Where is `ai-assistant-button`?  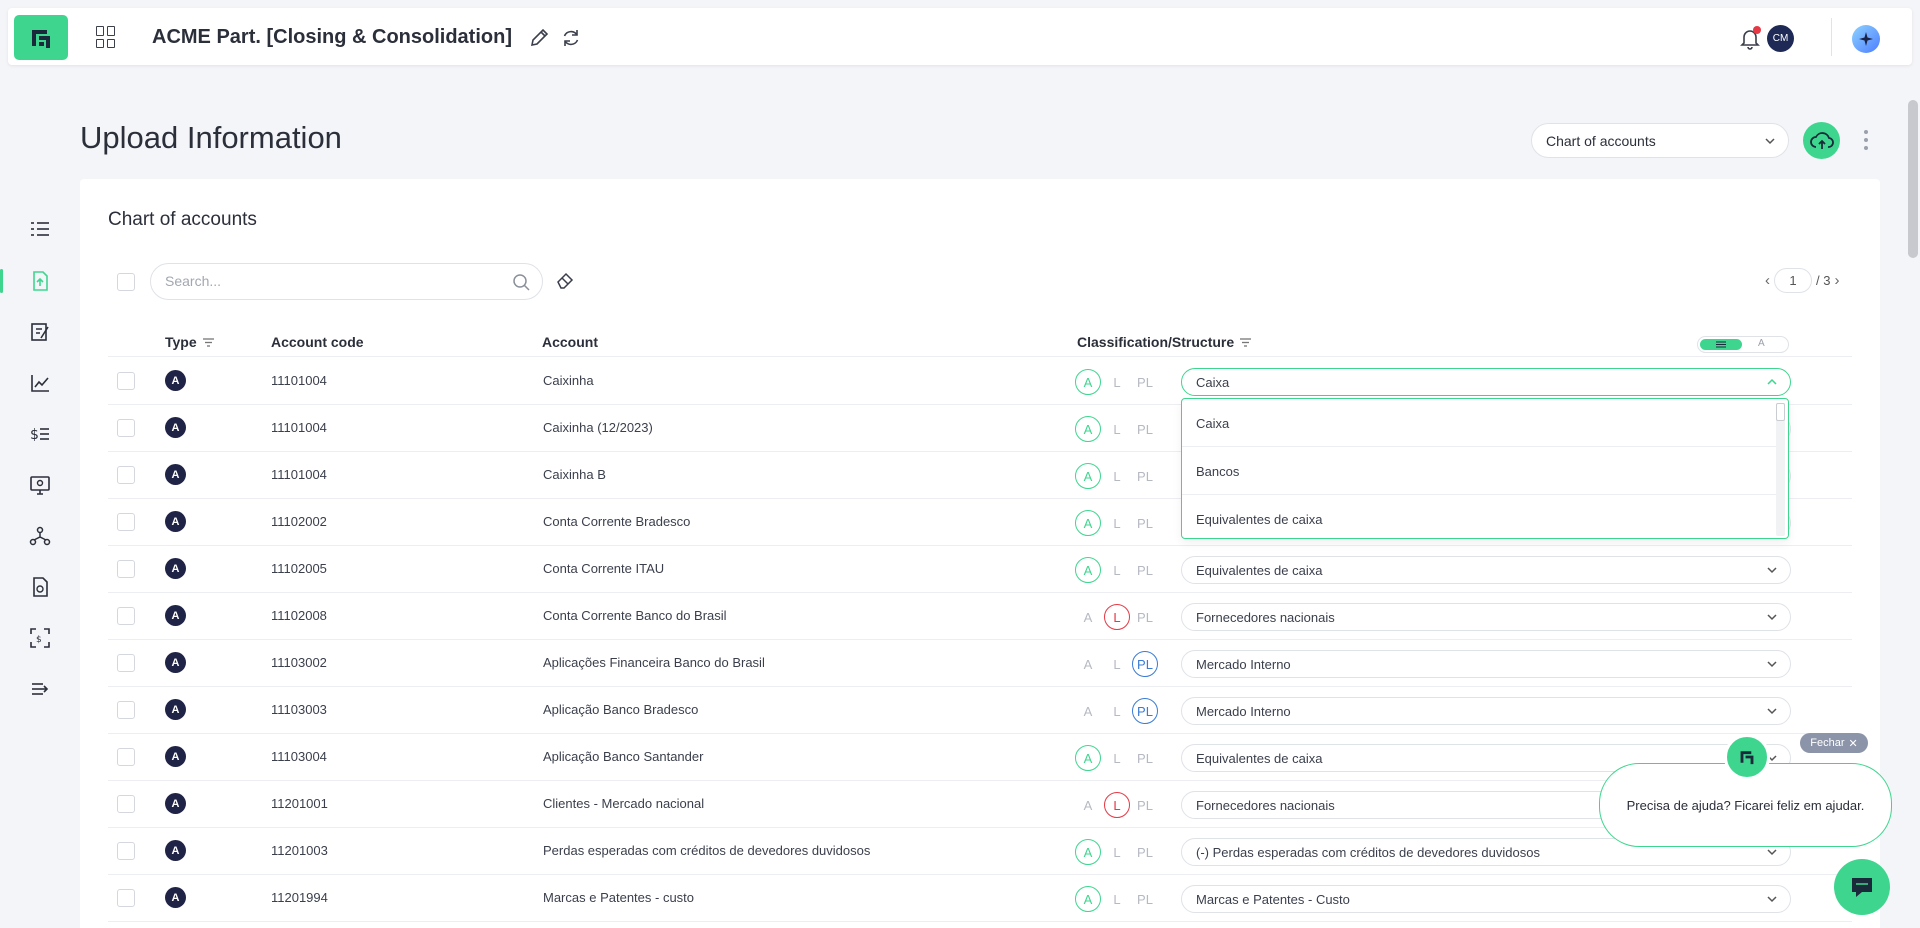
ai-assistant-button is located at coordinates (1866, 39).